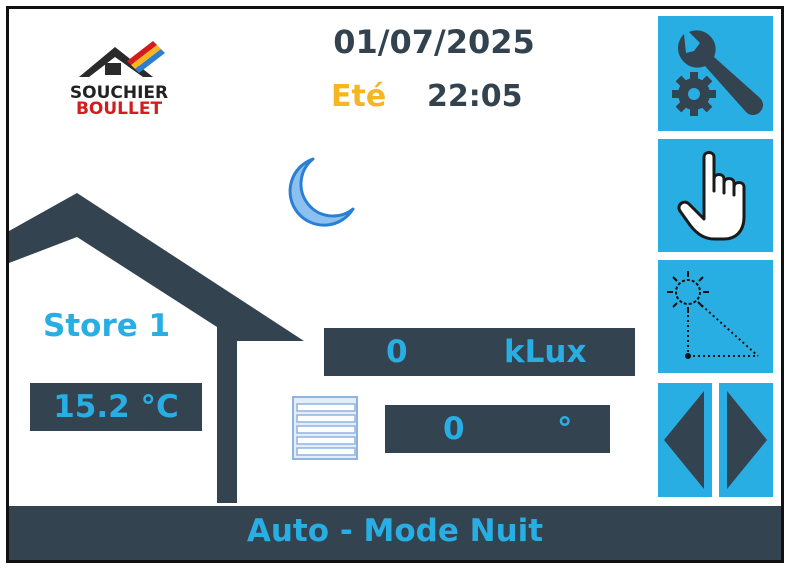 This screenshot has width=792, height=571. Describe the element at coordinates (397, 352) in the screenshot. I see `light-level-value: 0` at that location.